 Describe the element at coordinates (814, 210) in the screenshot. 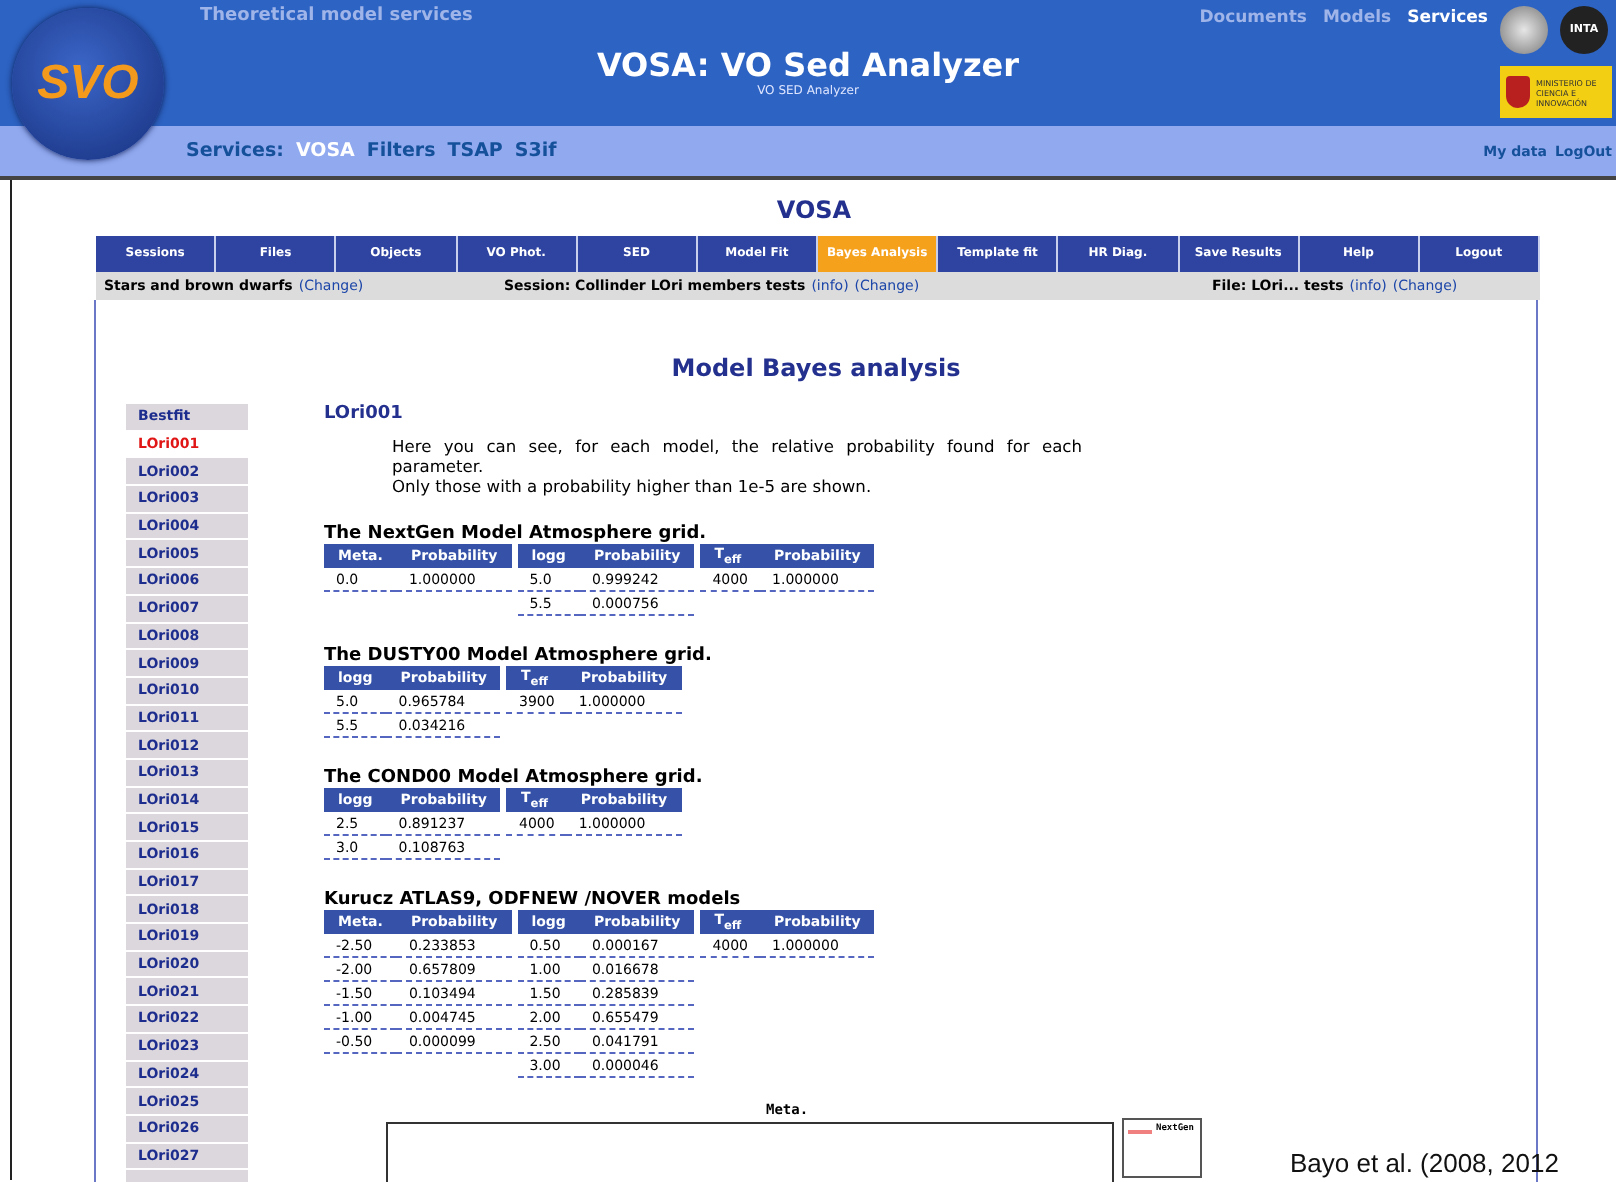

I see `app-title: VOSA` at that location.